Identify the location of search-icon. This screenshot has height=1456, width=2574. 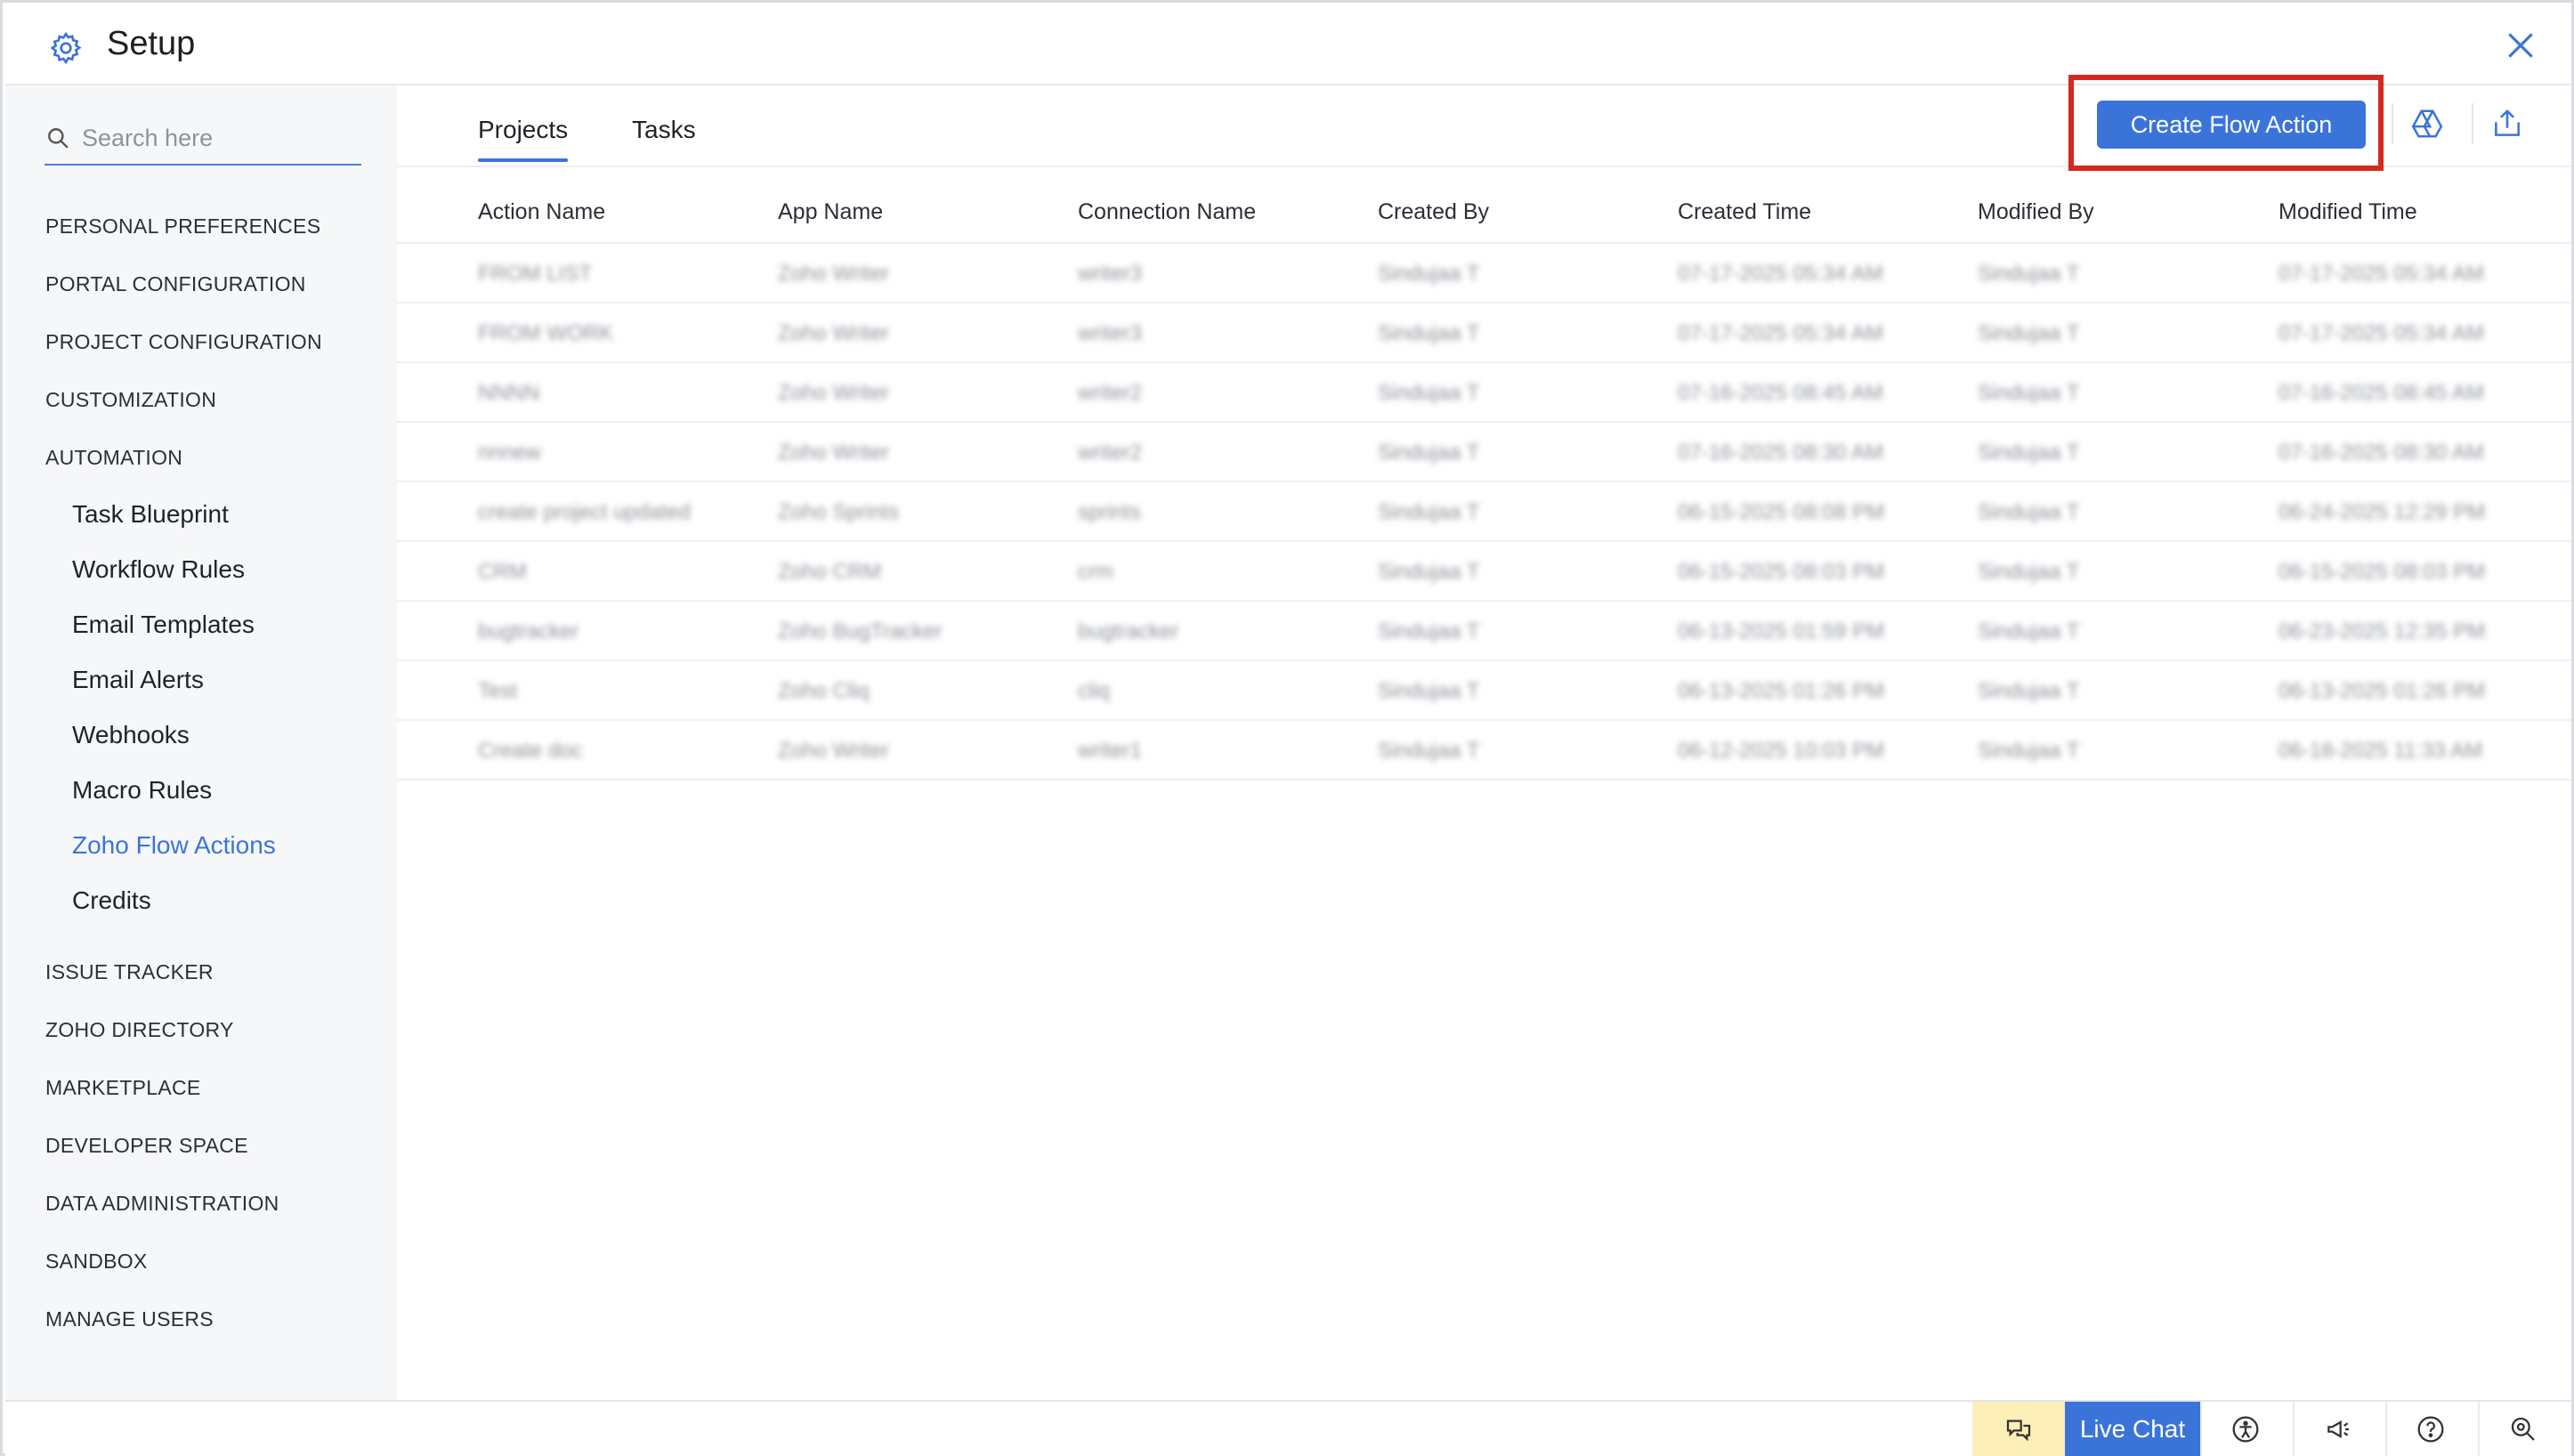
(58, 138).